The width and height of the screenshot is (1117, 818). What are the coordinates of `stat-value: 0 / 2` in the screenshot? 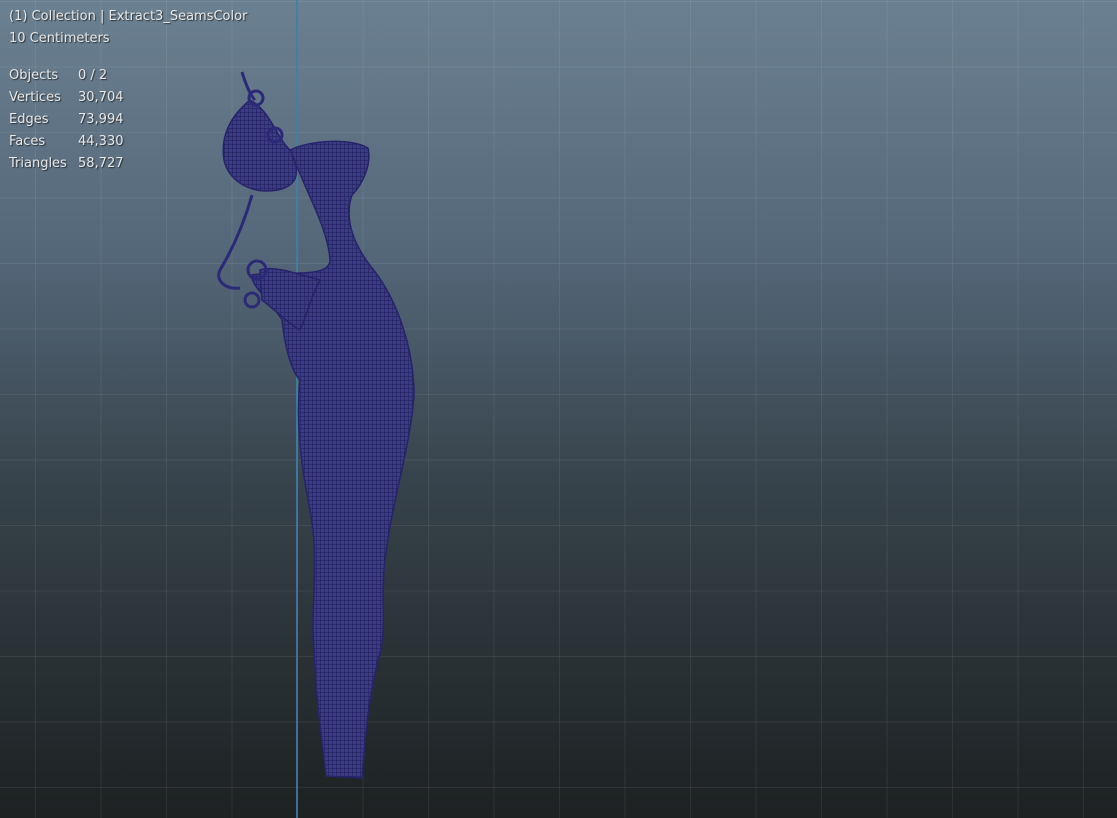 It's located at (93, 75).